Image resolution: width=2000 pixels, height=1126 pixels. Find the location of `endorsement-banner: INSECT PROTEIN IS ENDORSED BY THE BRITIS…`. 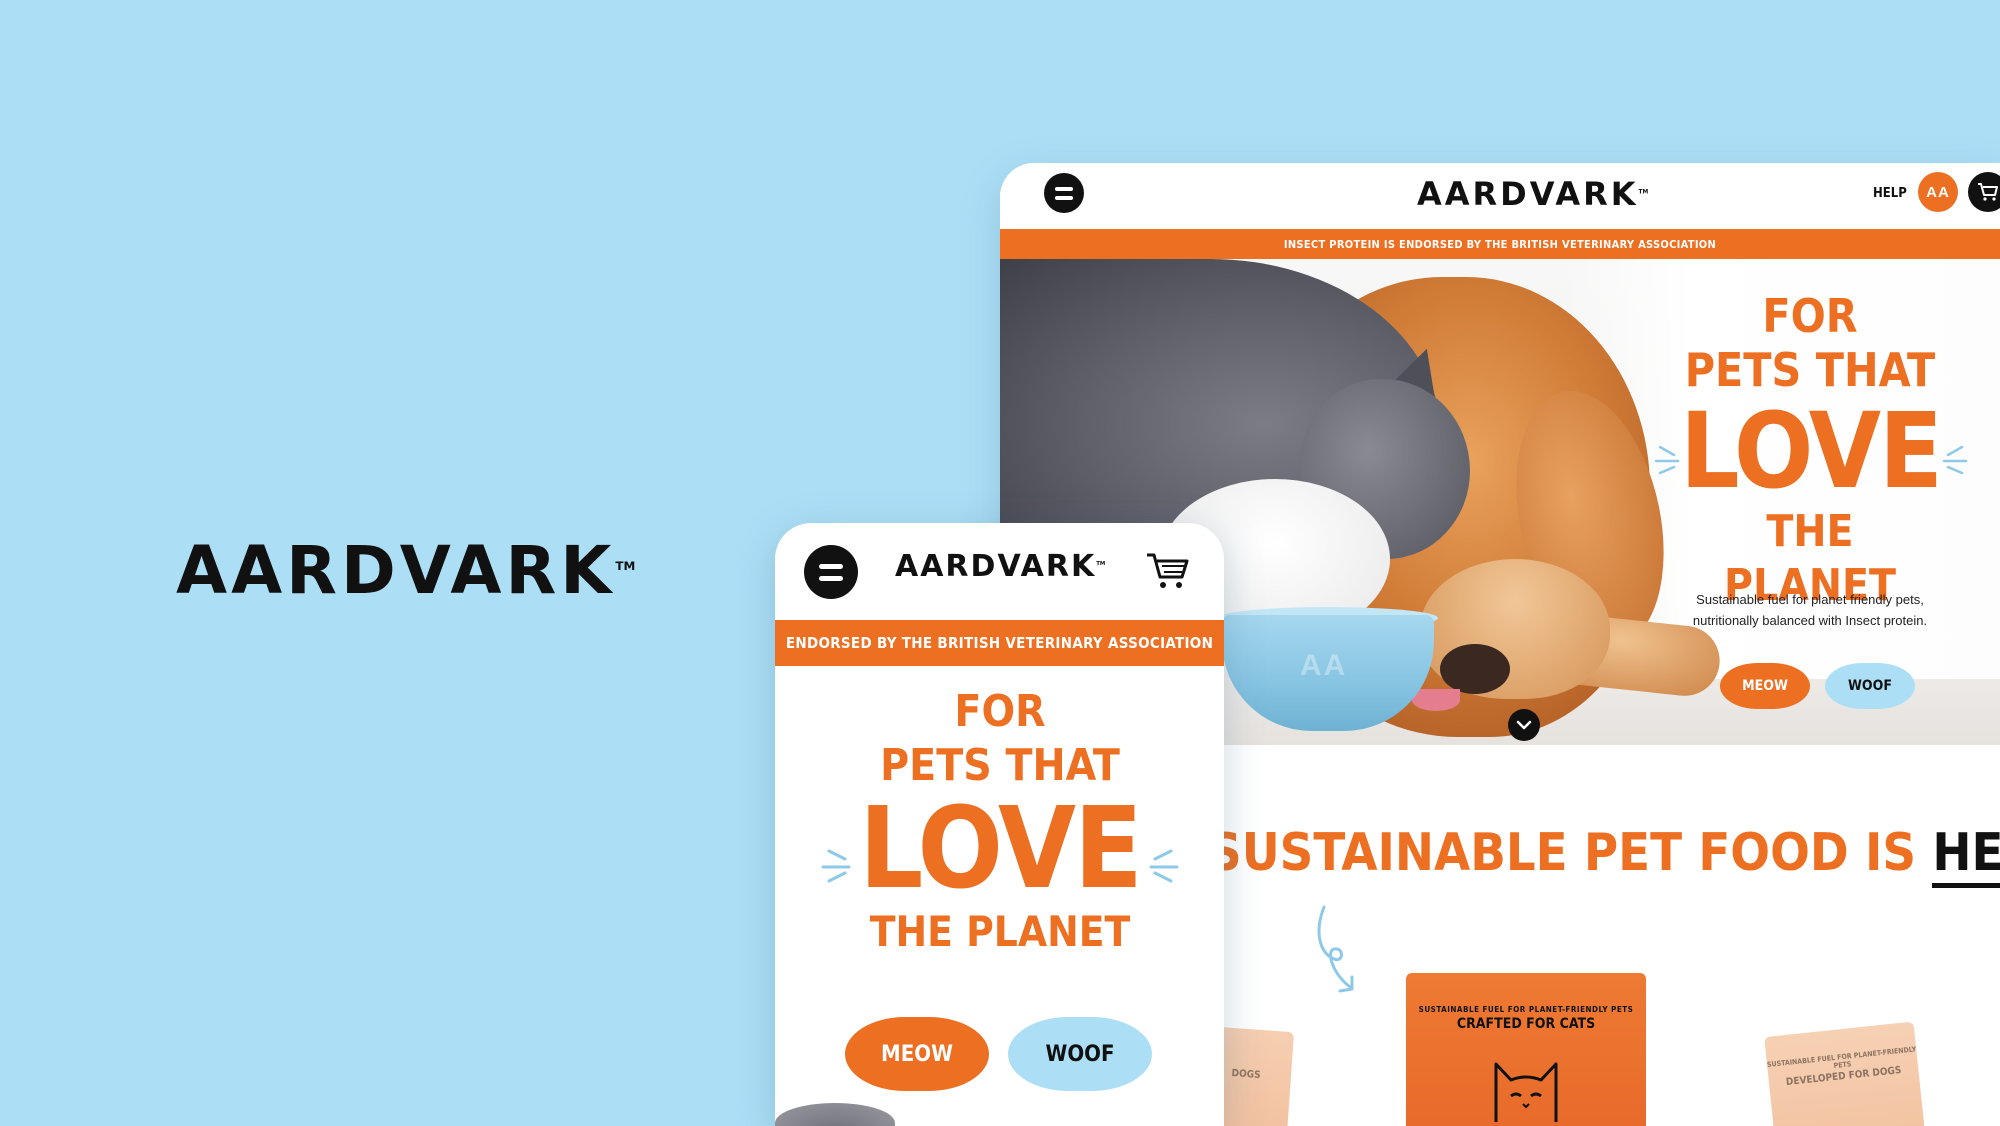

endorsement-banner: INSECT PROTEIN IS ENDORSED BY THE BRITIS… is located at coordinates (1500, 244).